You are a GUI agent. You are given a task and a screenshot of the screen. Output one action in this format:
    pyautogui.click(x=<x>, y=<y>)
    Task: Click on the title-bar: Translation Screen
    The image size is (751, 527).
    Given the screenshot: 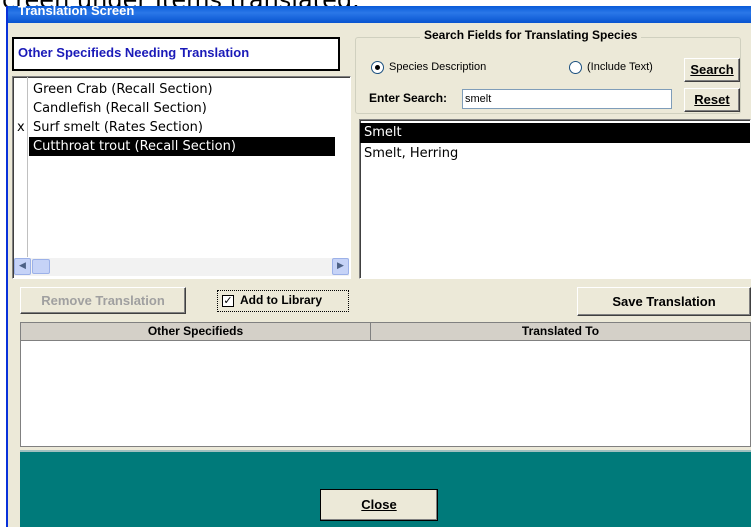 What is the action you would take?
    pyautogui.click(x=379, y=14)
    